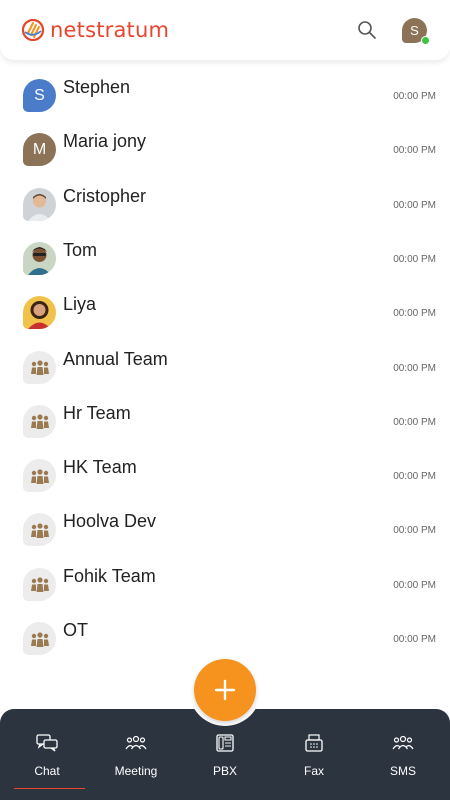  Describe the element at coordinates (115, 358) in the screenshot. I see `chat-name: Annual Team` at that location.